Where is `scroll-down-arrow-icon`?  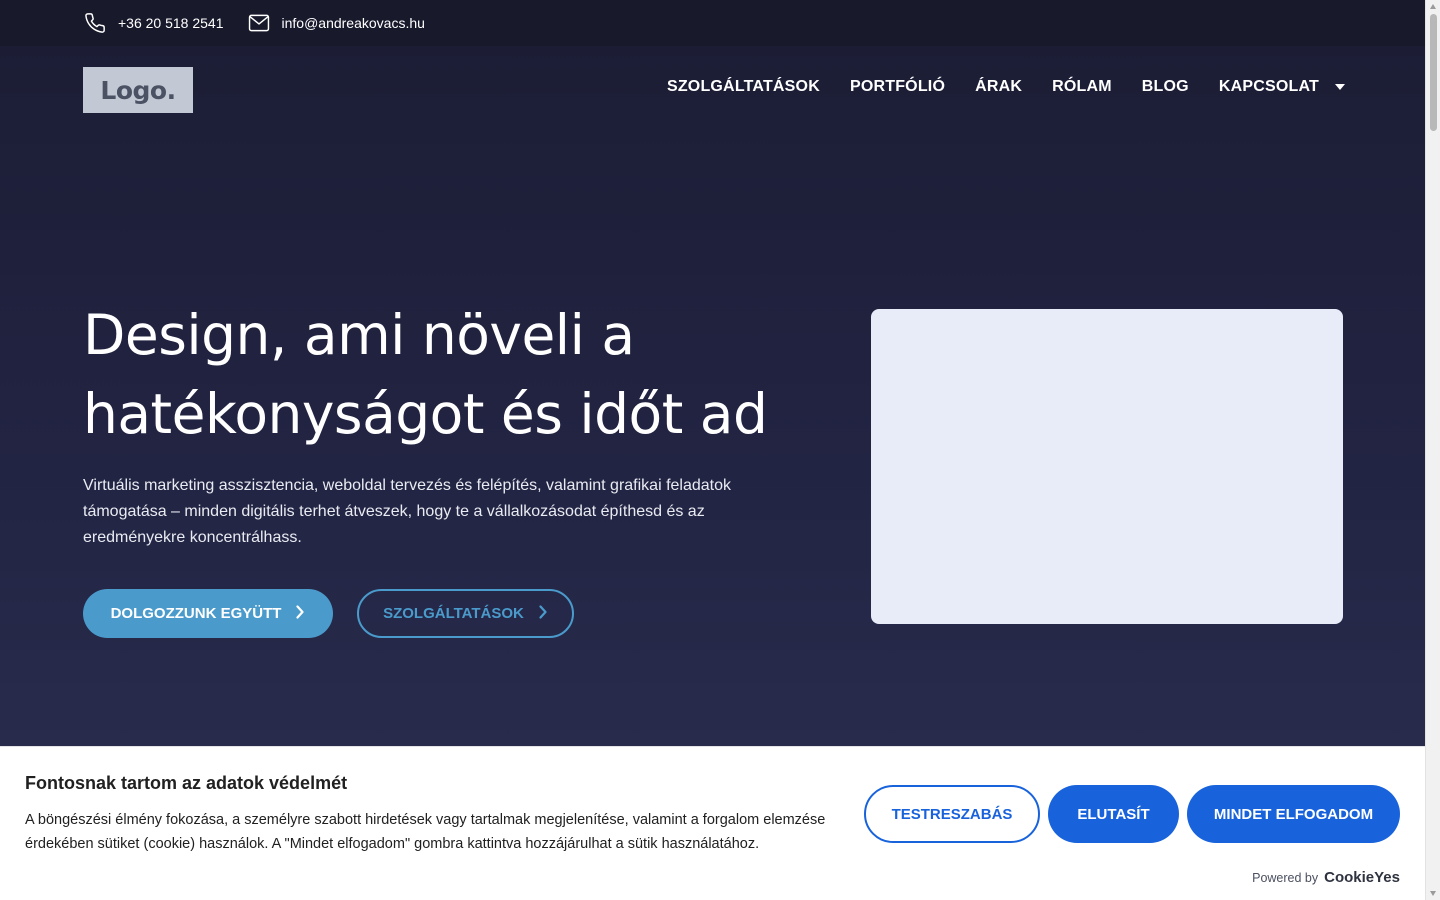 scroll-down-arrow-icon is located at coordinates (1433, 893).